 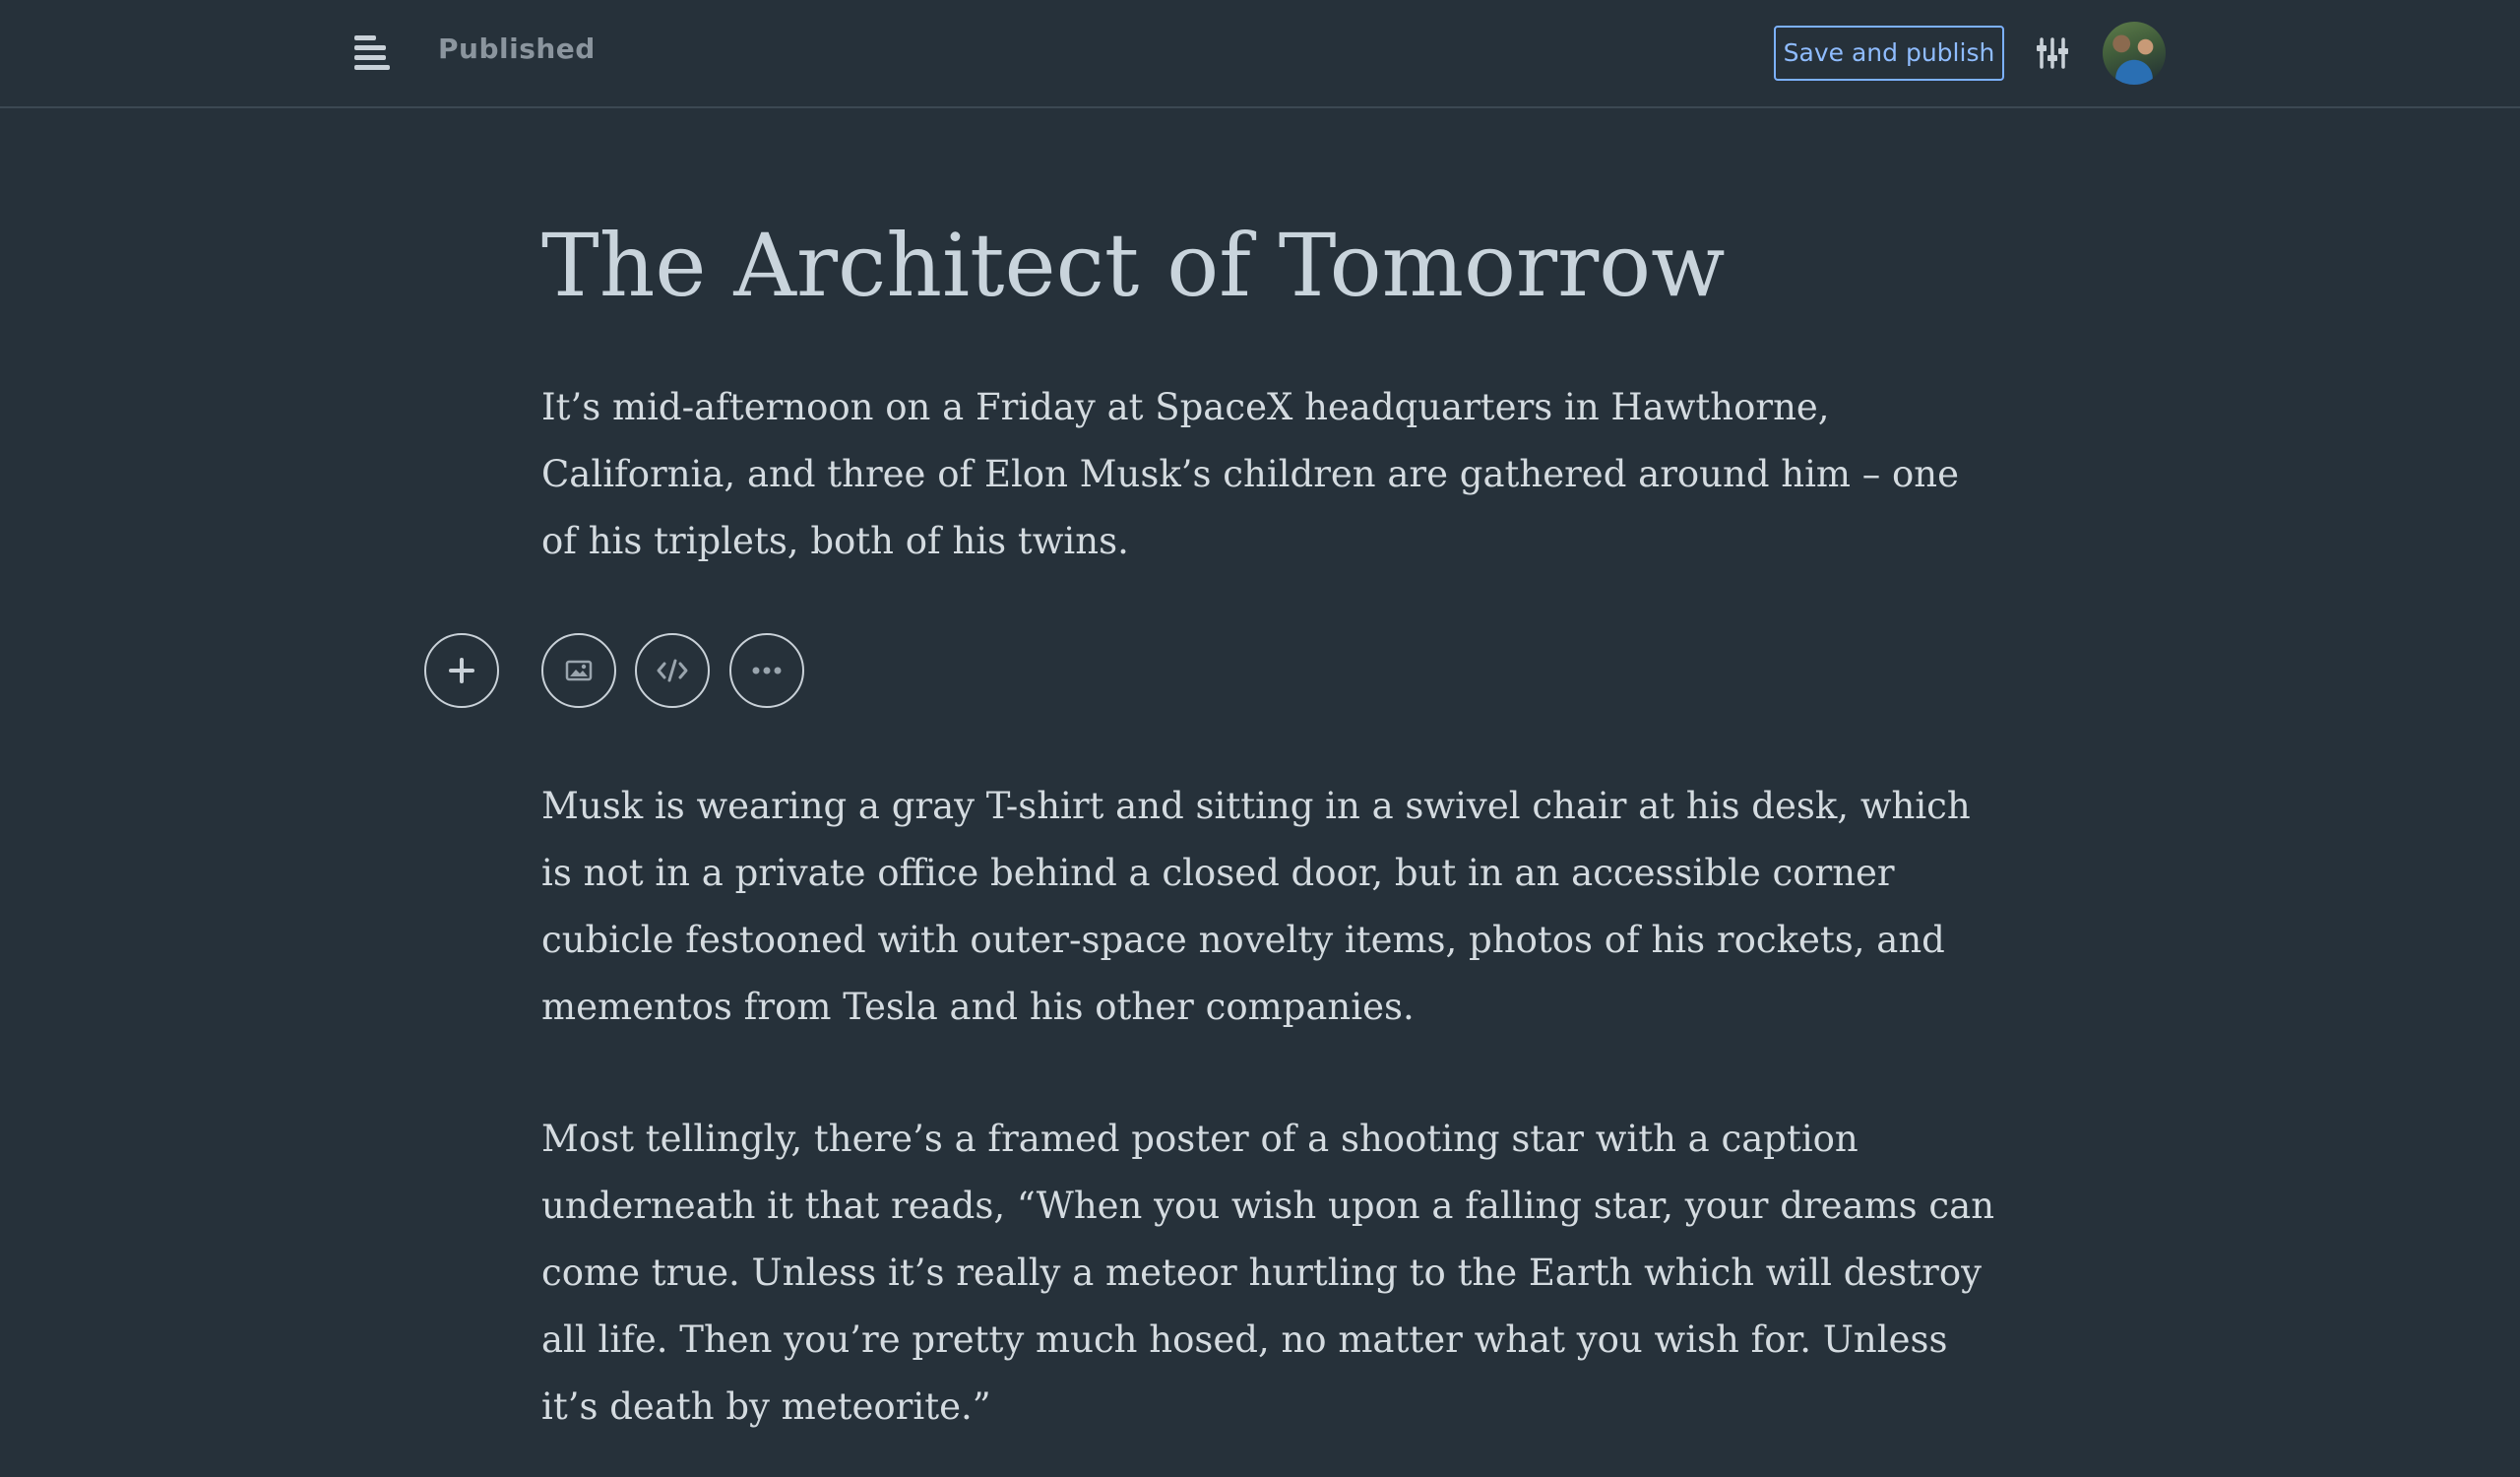 I want to click on image-icon, so click(x=579, y=671).